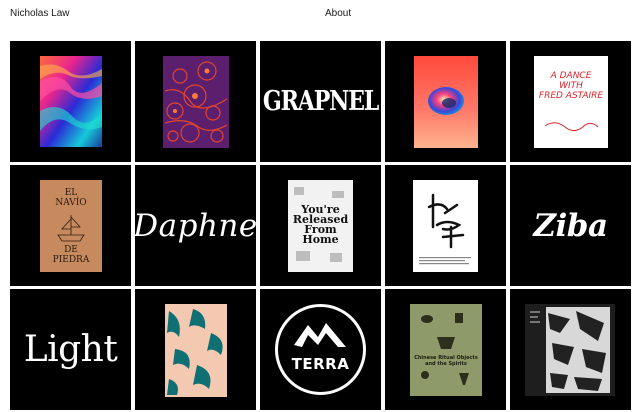 The width and height of the screenshot is (640, 412). I want to click on project-tile-el-navio: EL NAVÍO DE PIEDRA, so click(70, 225).